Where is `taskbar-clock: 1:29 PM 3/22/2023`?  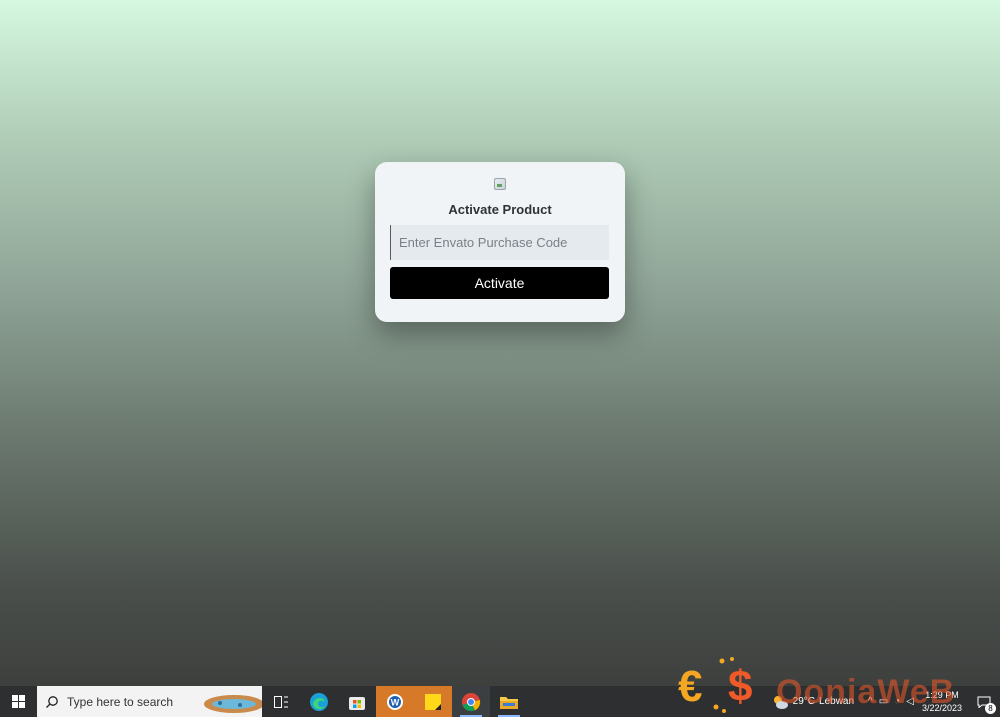 taskbar-clock: 1:29 PM 3/22/2023 is located at coordinates (942, 702).